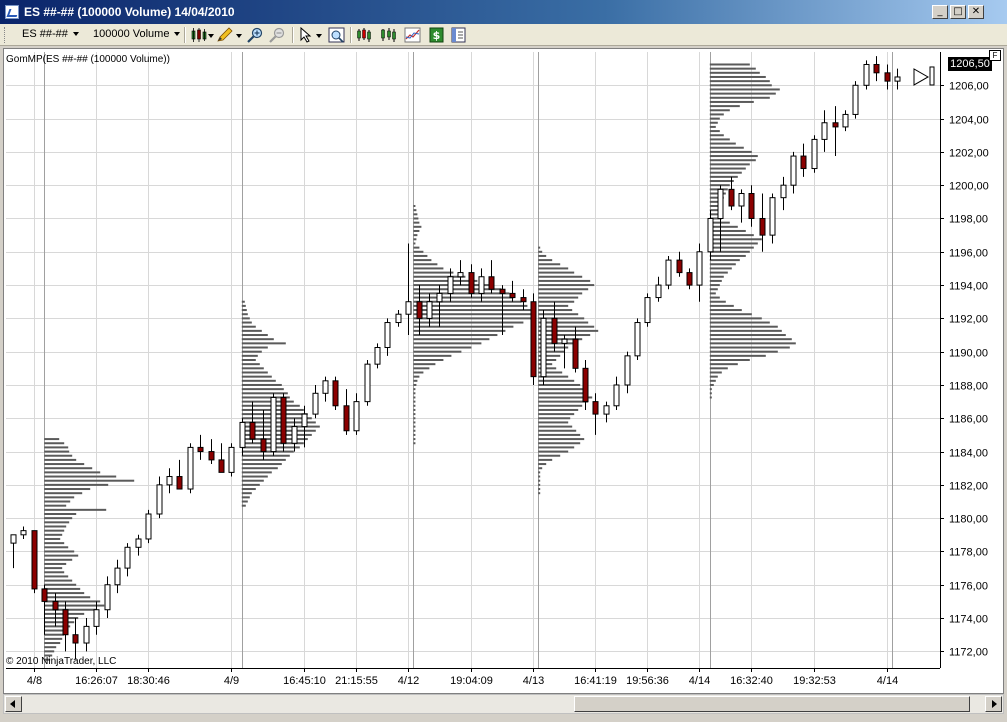  I want to click on x-tick-label: 16:26:07, so click(96, 681).